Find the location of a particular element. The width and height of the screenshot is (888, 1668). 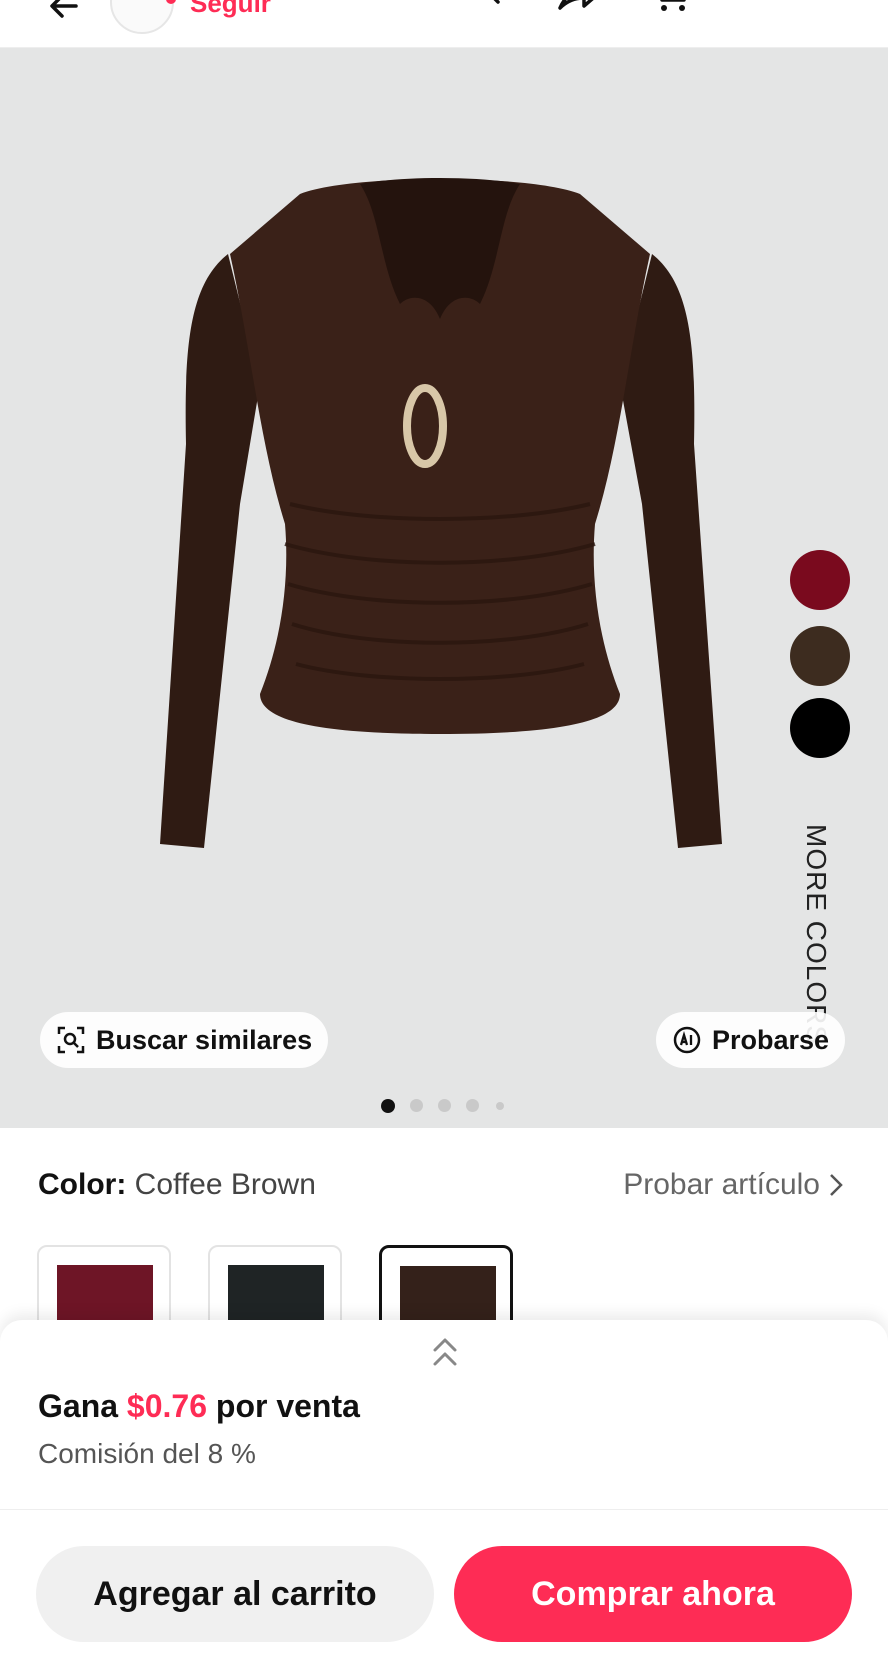

chevron-up-double-icon is located at coordinates (445, 1351).